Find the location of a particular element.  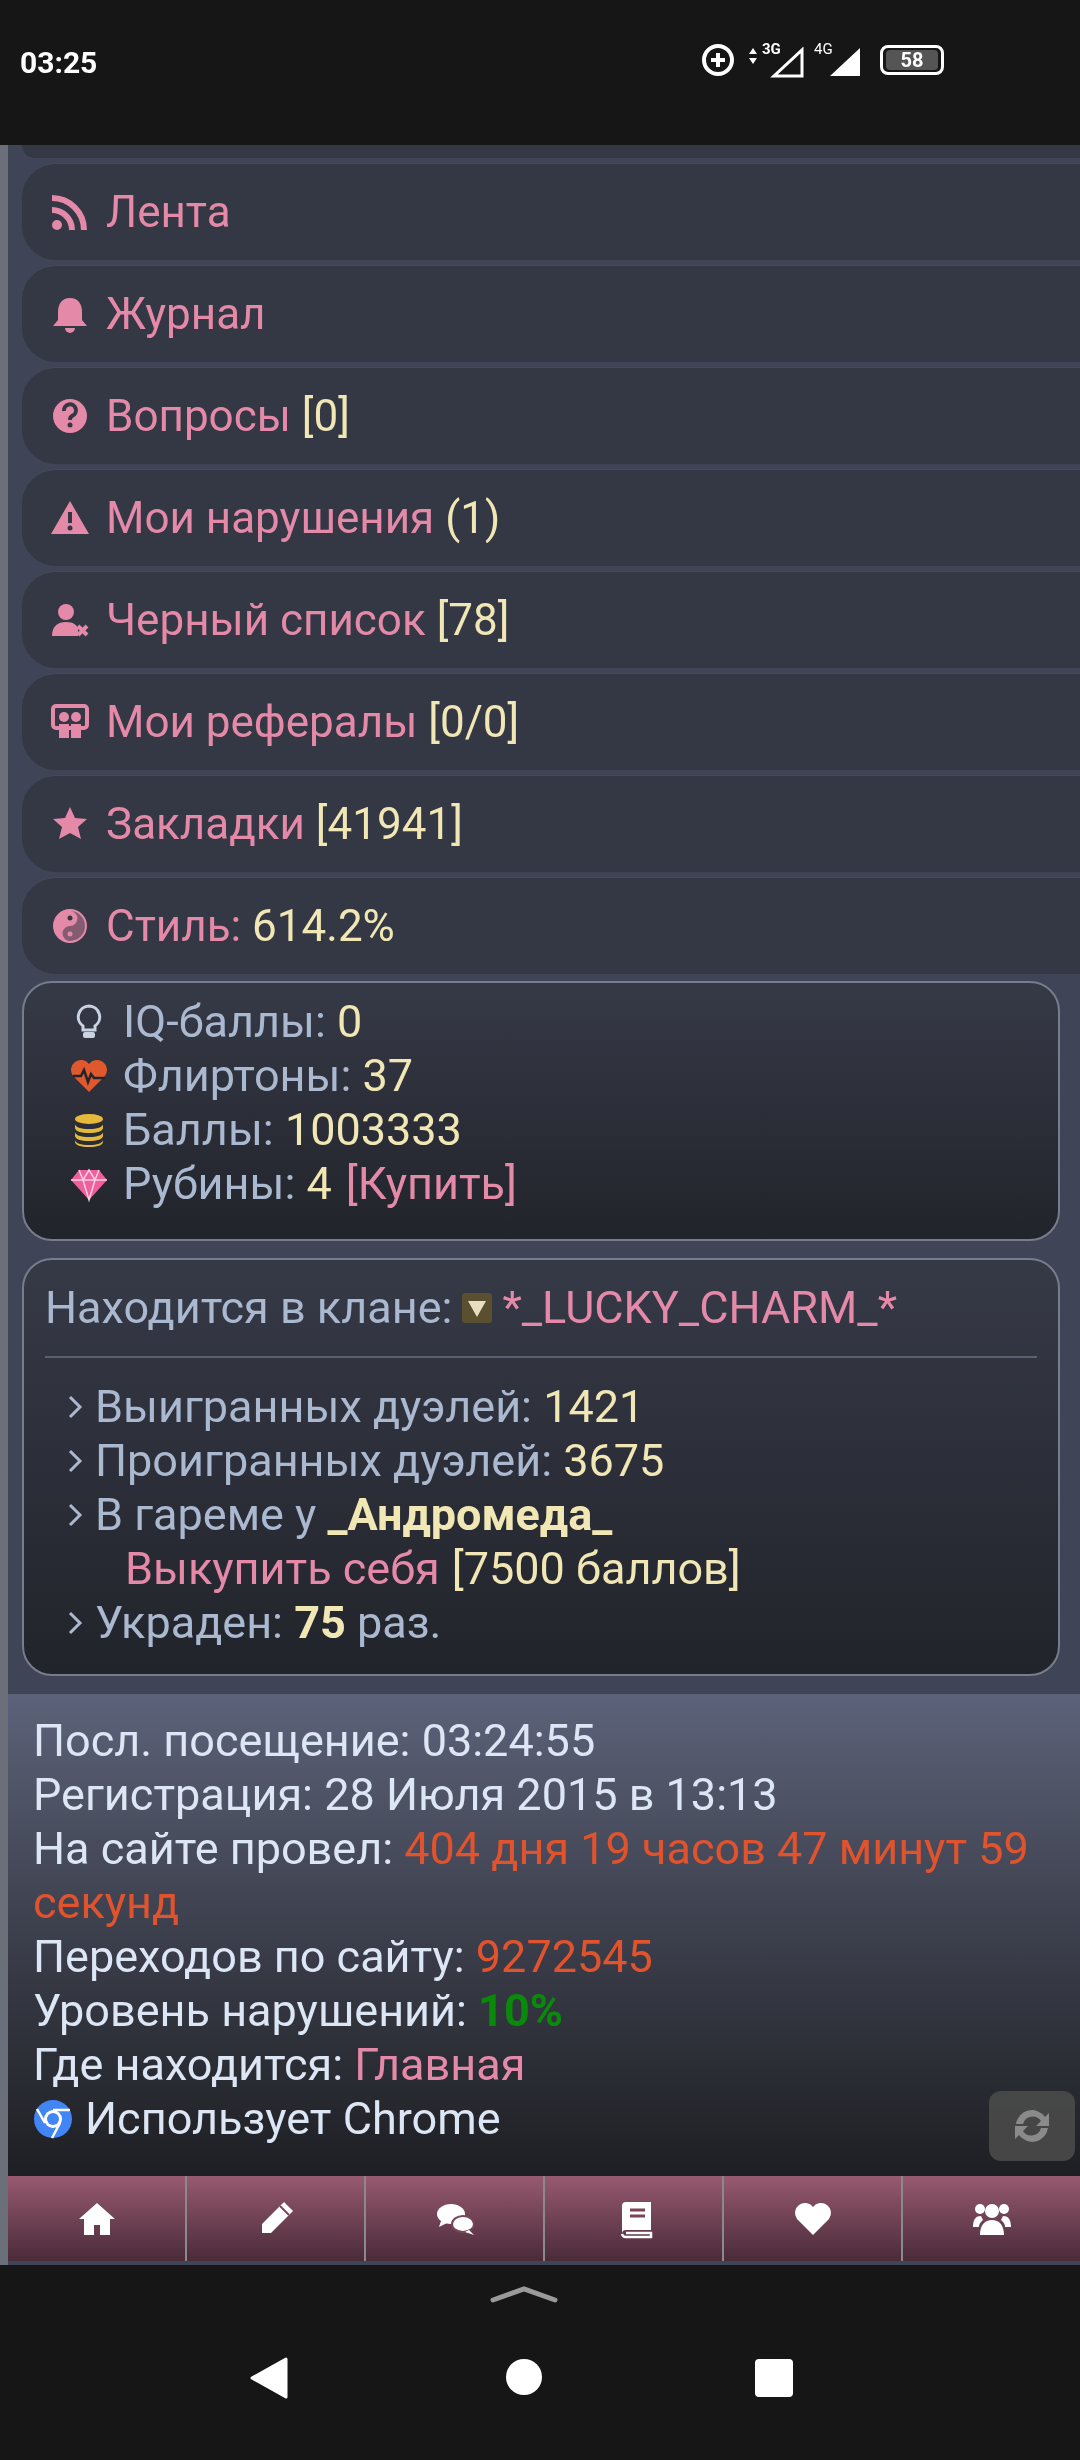

info-line: Посл. посещение: 03:24:55 is located at coordinates (315, 1741).